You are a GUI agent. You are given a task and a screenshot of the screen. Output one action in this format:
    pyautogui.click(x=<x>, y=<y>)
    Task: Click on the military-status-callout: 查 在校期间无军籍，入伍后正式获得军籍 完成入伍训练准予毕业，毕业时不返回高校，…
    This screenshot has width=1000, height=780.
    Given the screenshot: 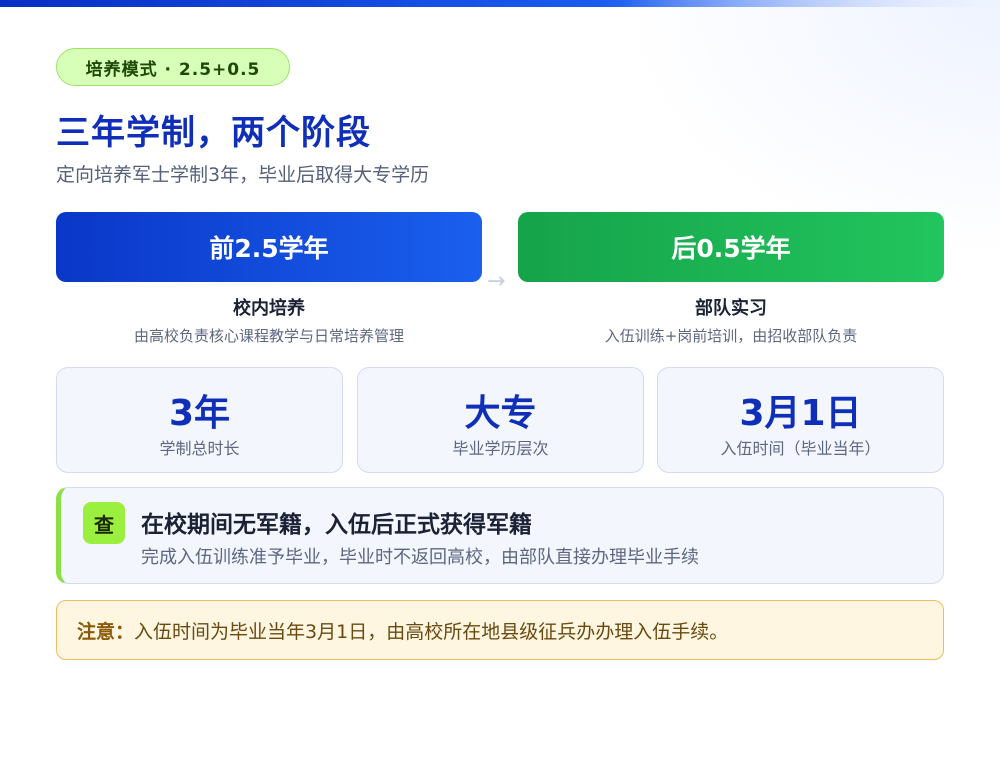 What is the action you would take?
    pyautogui.click(x=500, y=535)
    